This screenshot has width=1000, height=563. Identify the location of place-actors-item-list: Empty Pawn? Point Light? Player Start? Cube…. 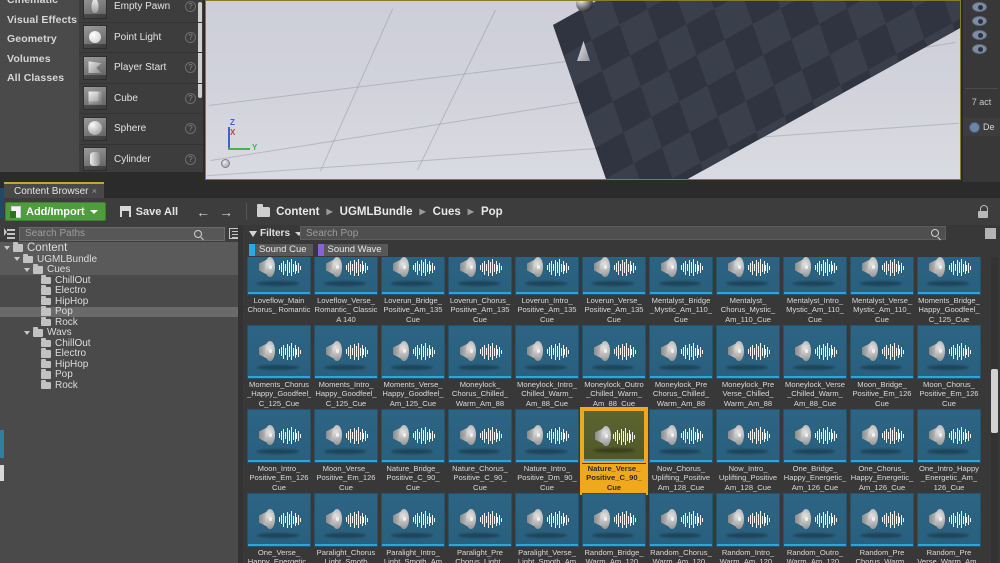
(141, 86).